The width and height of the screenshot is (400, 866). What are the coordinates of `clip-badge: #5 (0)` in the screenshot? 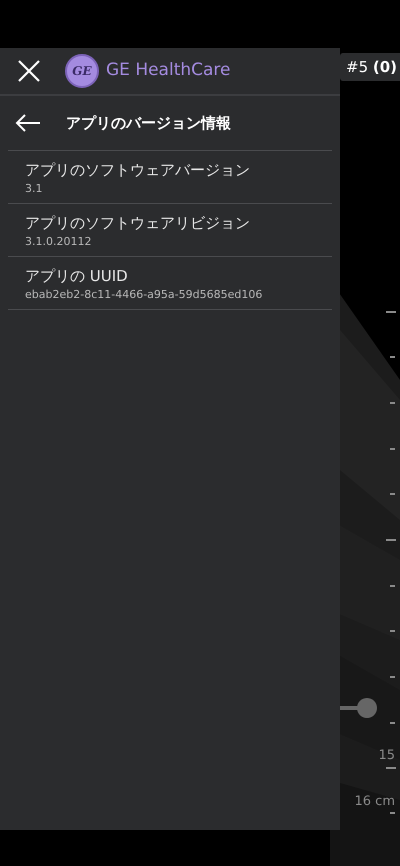 It's located at (370, 67).